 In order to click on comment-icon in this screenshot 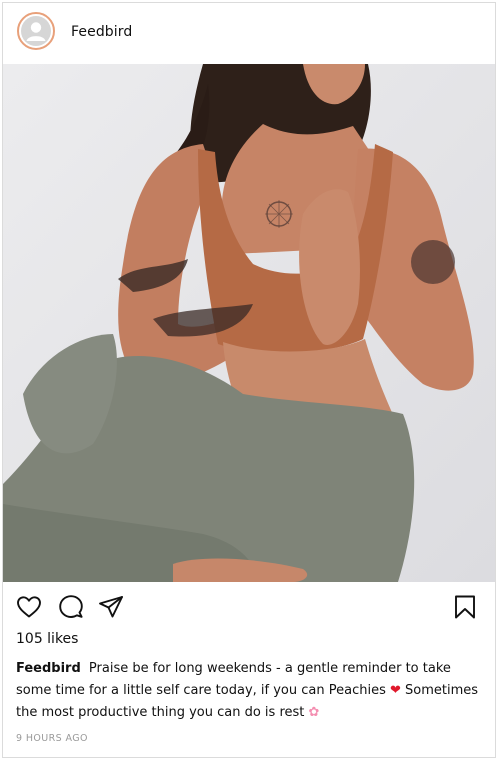, I will do `click(71, 606)`.